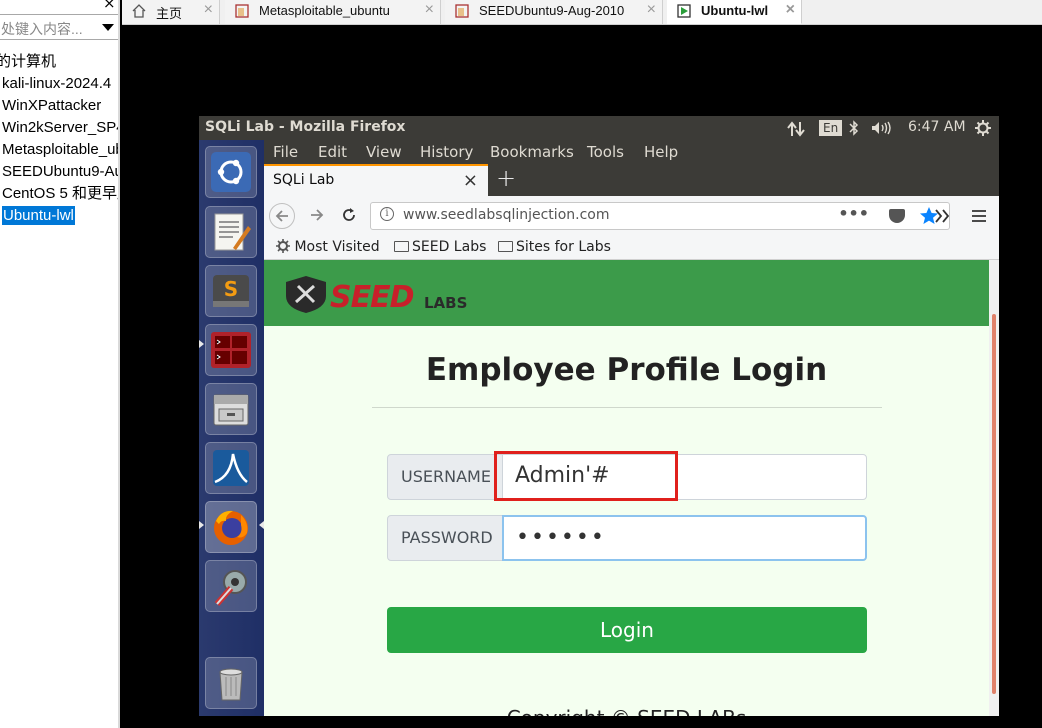  I want to click on terminal-icon, so click(231, 350).